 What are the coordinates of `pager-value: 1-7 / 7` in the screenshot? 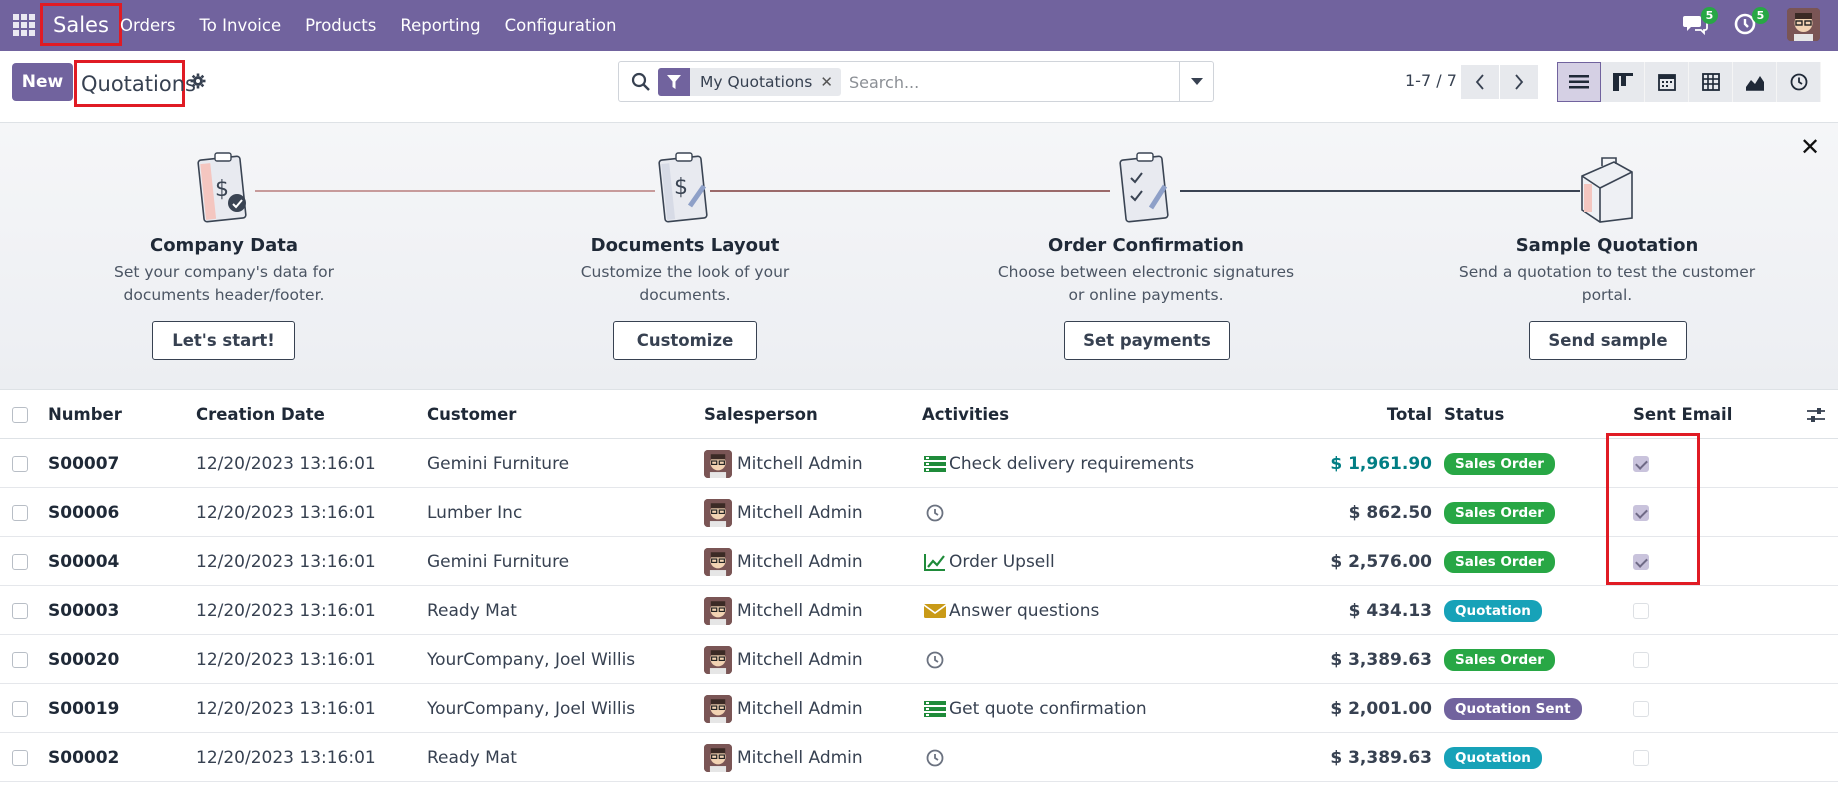 It's located at (1431, 80).